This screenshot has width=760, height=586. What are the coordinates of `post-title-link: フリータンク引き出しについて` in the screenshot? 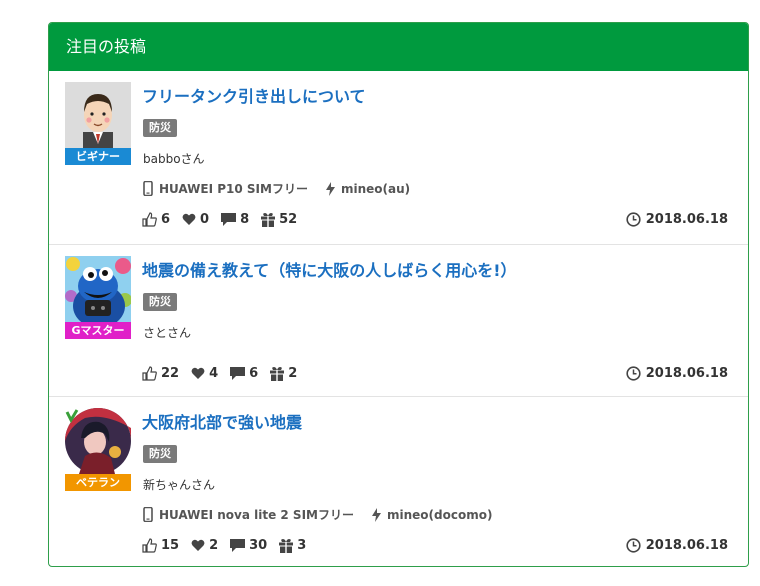 It's located at (254, 95).